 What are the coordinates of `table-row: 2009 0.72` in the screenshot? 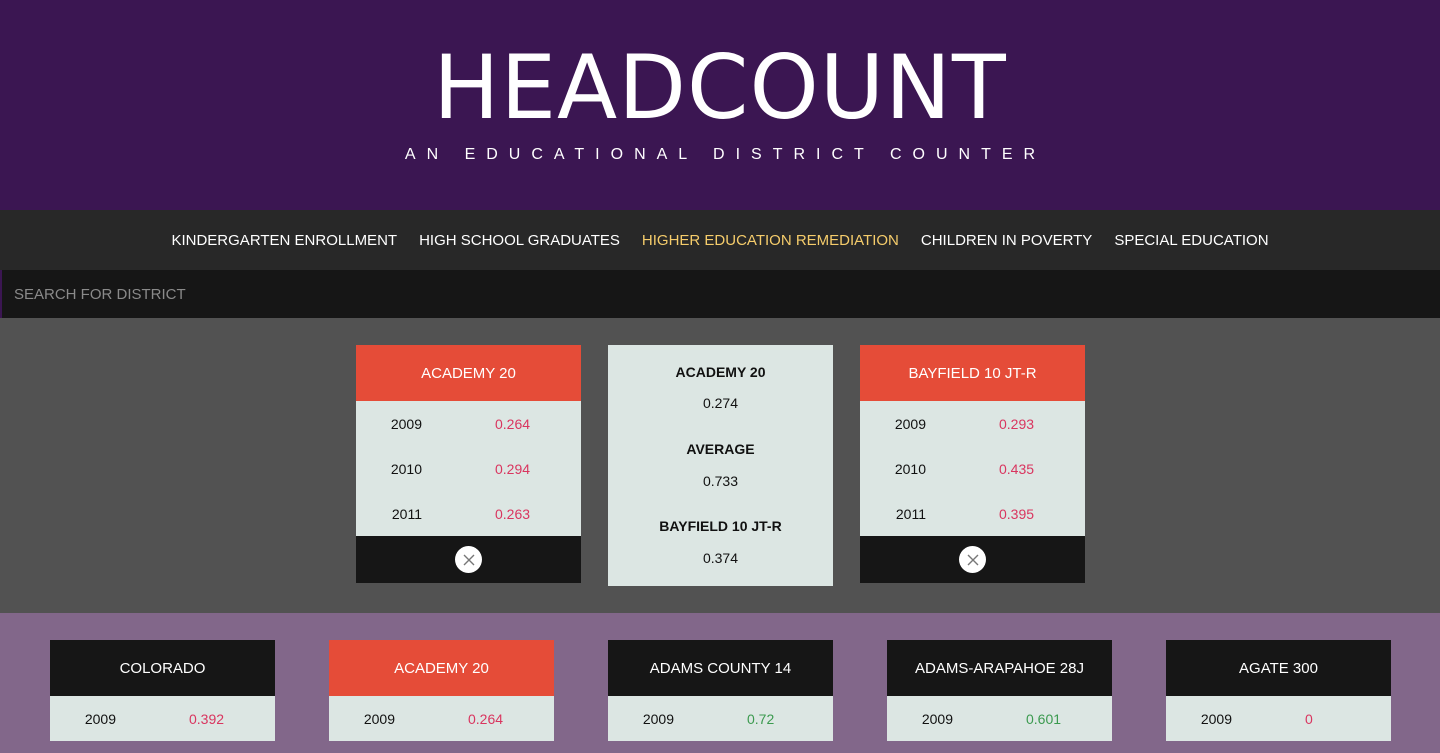 It's located at (720, 718).